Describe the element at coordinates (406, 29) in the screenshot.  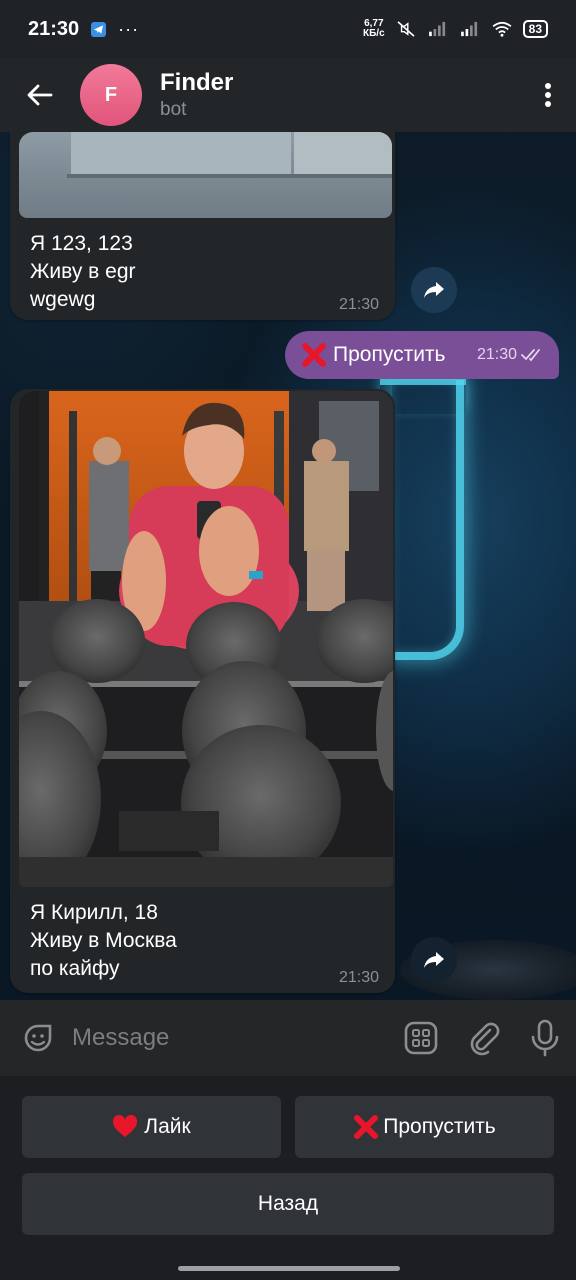
I see `mute-icon` at that location.